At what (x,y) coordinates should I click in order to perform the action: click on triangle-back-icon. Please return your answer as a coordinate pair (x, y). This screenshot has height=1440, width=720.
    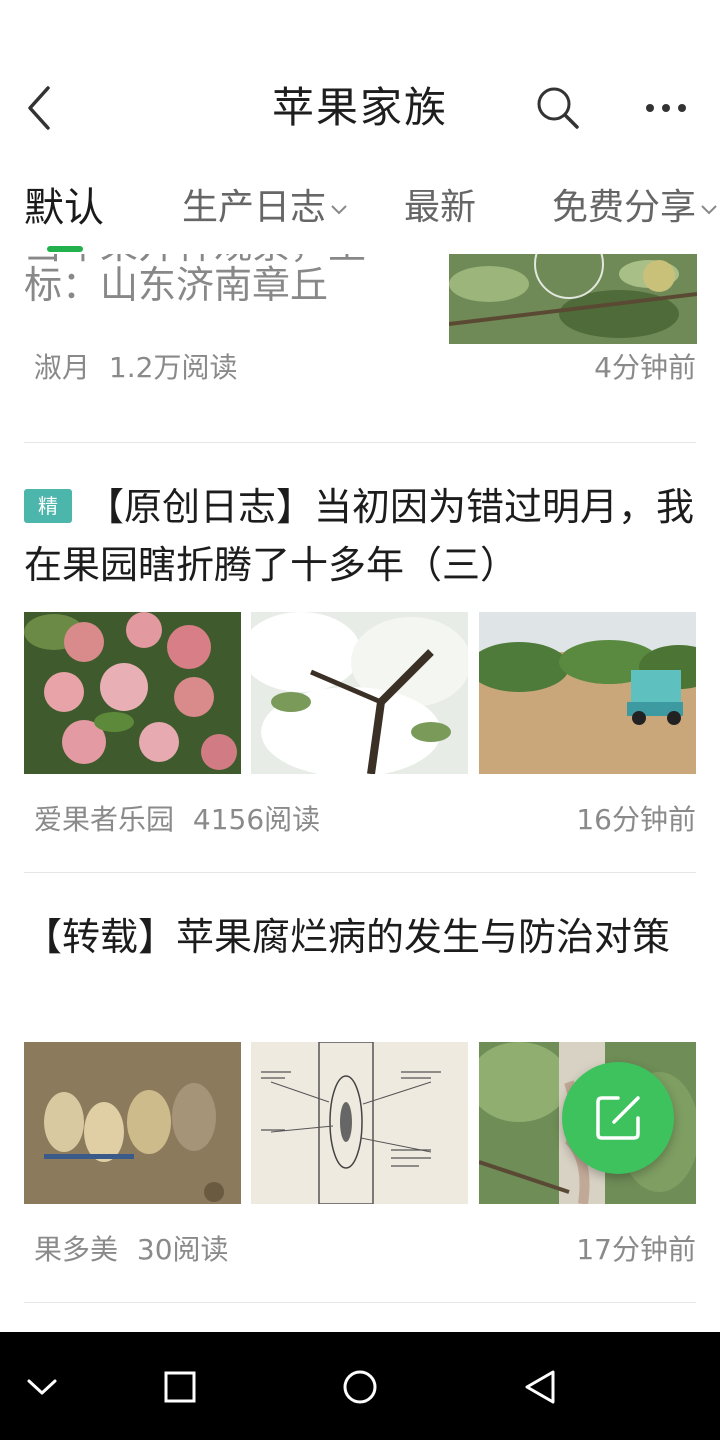
    Looking at the image, I should click on (540, 1387).